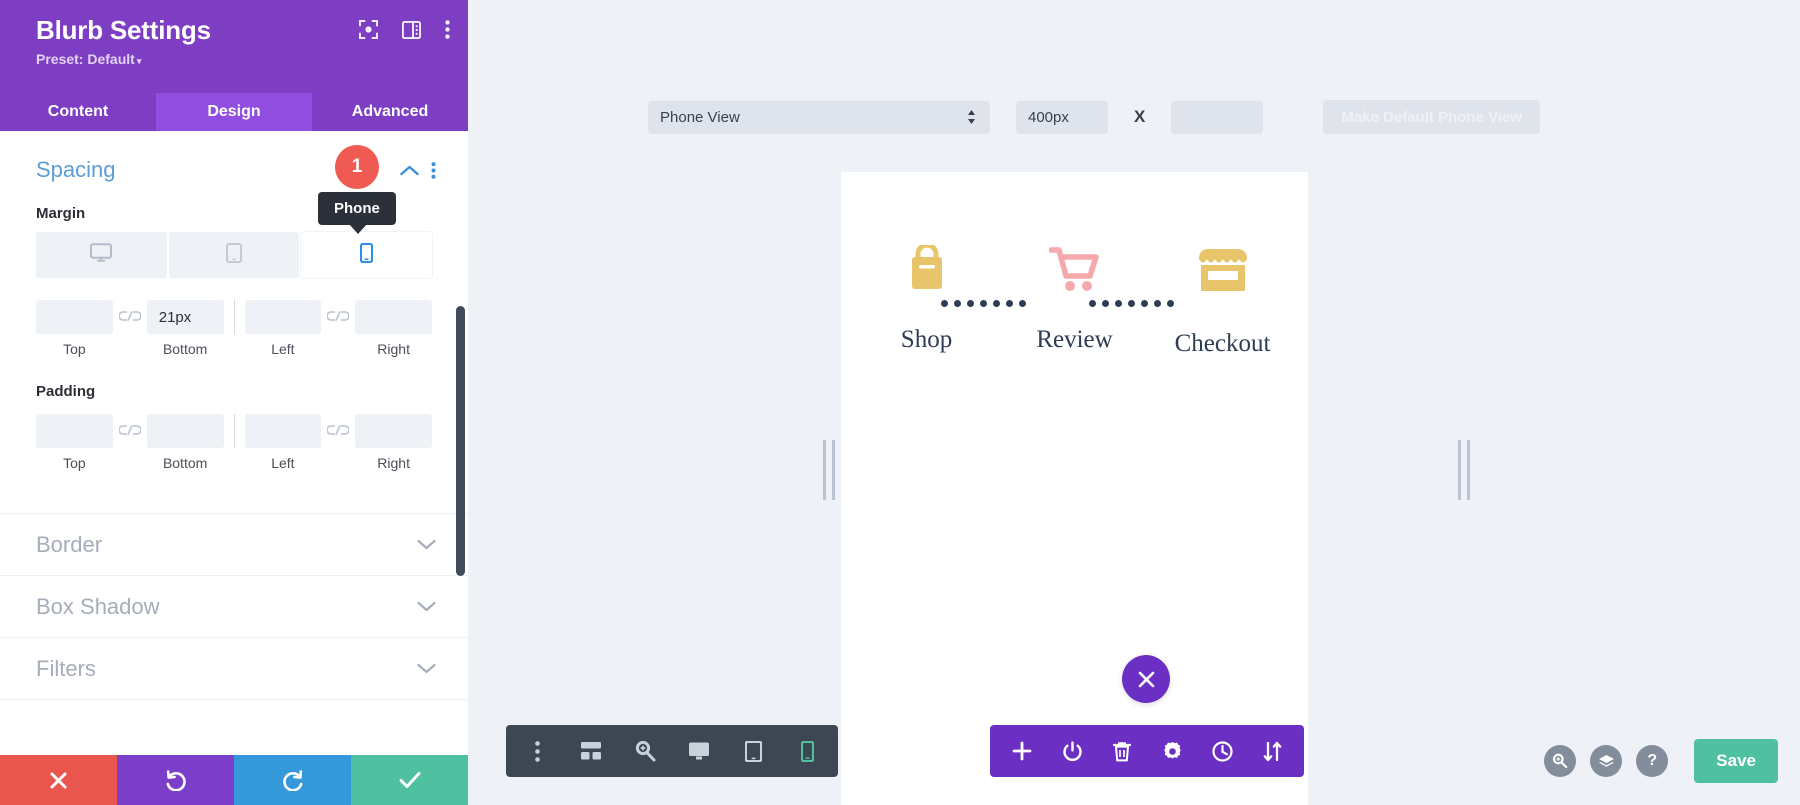 This screenshot has height=805, width=1800. I want to click on padding-top-input, so click(74, 431).